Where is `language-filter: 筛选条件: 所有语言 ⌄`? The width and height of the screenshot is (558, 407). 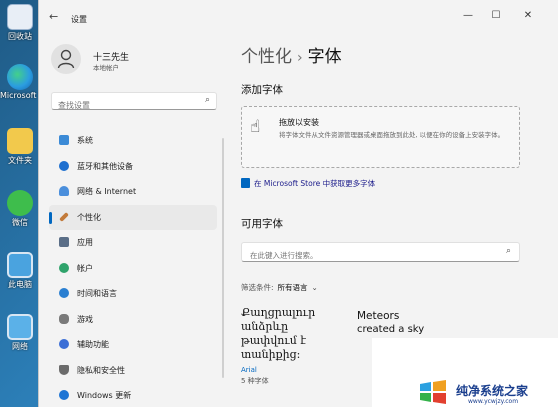 language-filter: 筛选条件: 所有语言 ⌄ is located at coordinates (279, 287).